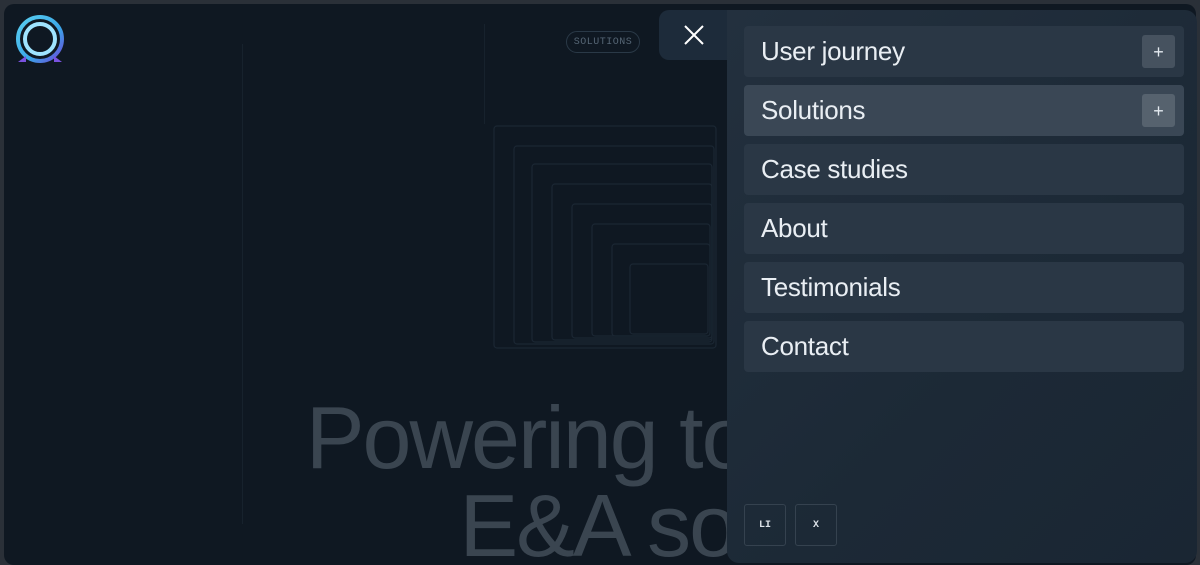 This screenshot has width=1200, height=565. Describe the element at coordinates (813, 110) in the screenshot. I see `menu-item-label: Solutions` at that location.